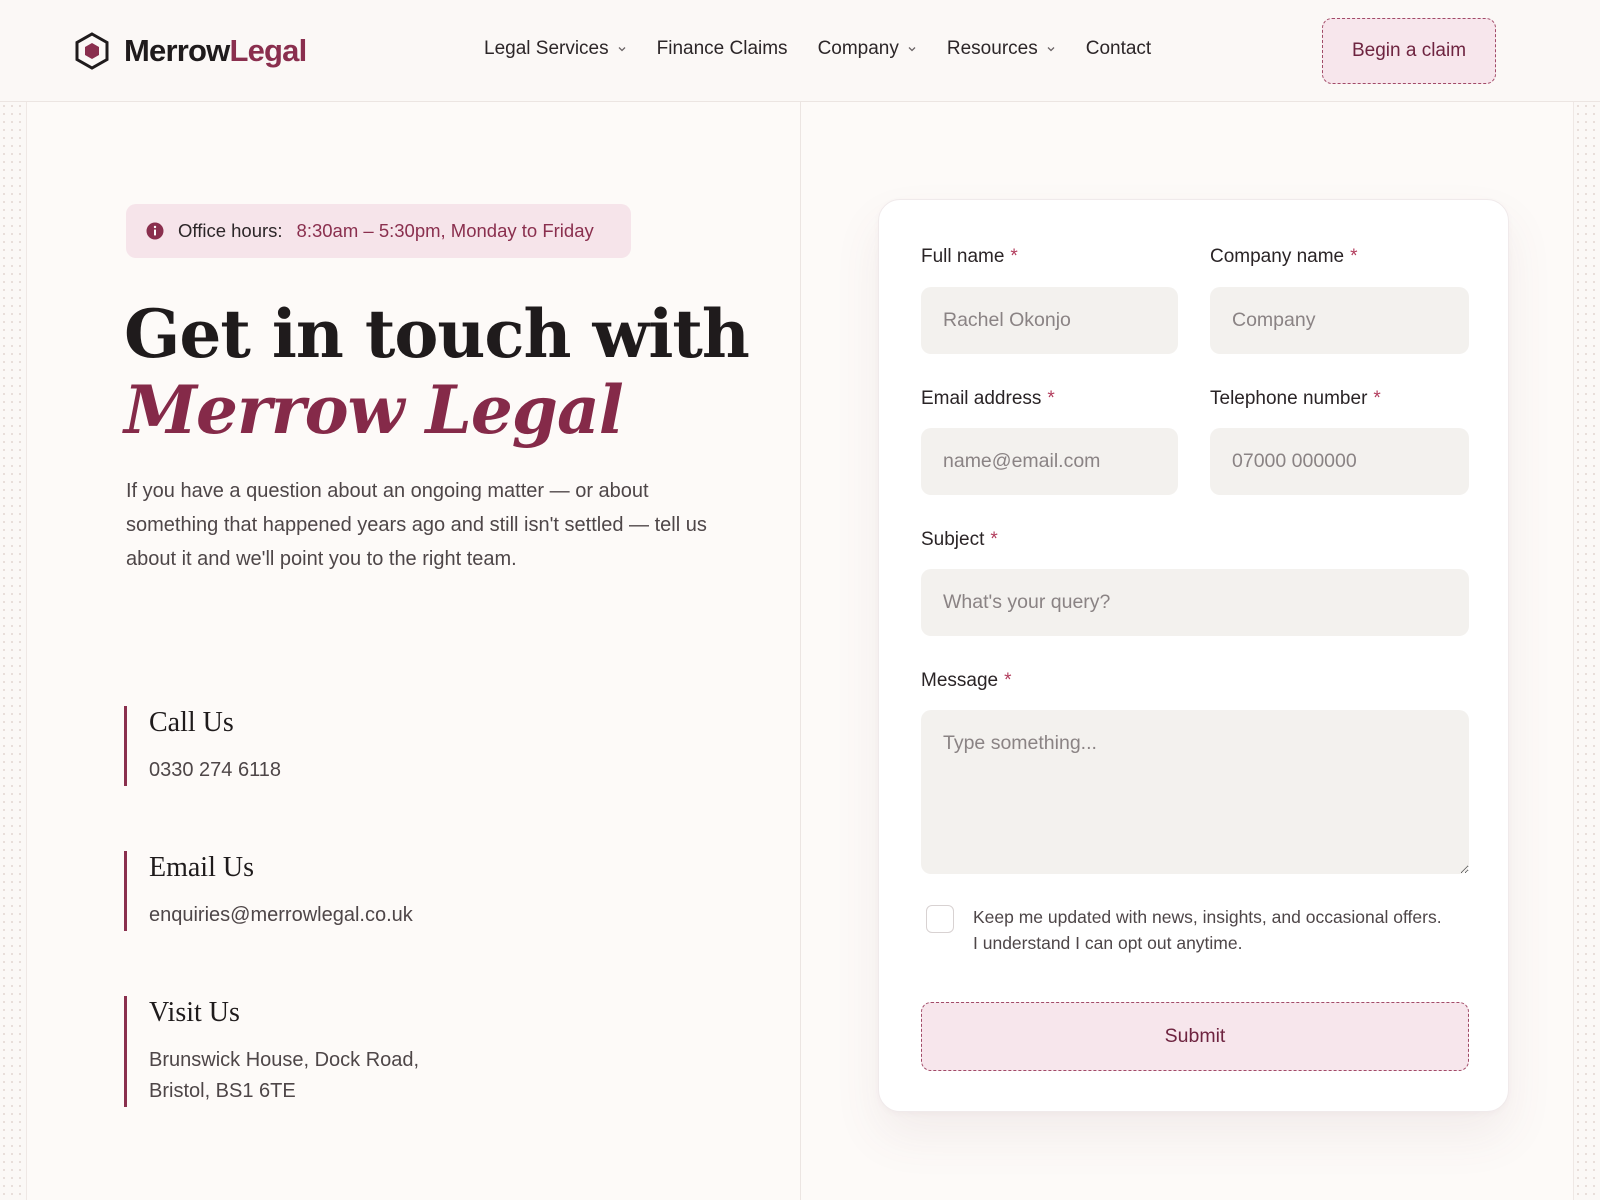  I want to click on contact-call: Call Us 0330 274 6118, so click(324, 746).